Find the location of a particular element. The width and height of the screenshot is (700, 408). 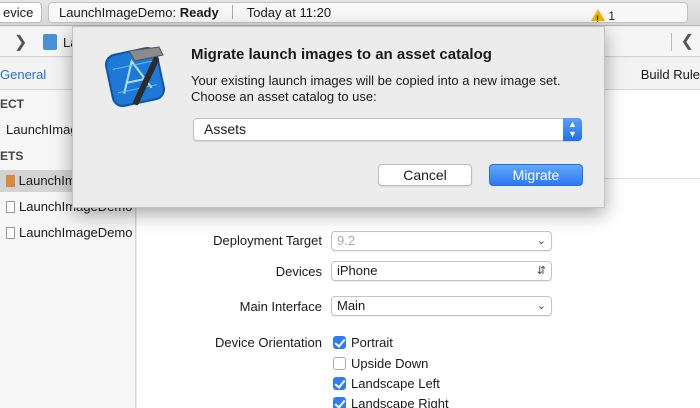

devices-select: iPhone ⇵ is located at coordinates (441, 271).